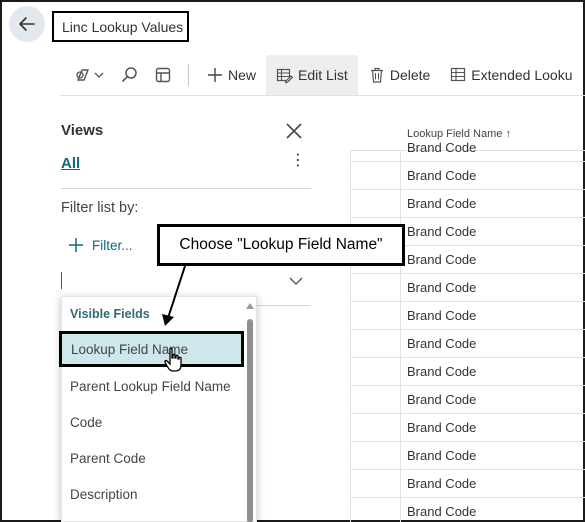 This screenshot has width=585, height=522. What do you see at coordinates (298, 161) in the screenshot?
I see `more-options-icon: ⋮` at bounding box center [298, 161].